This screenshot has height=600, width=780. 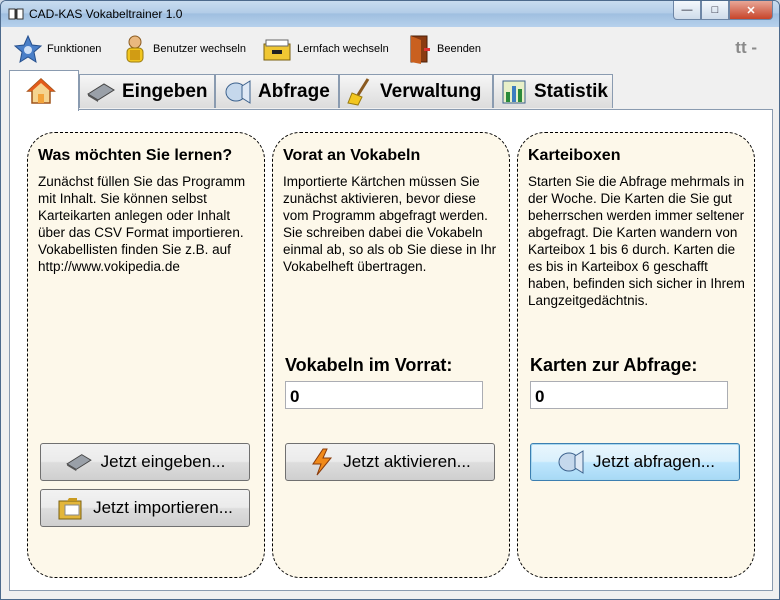 I want to click on star-functions-icon, so click(x=28, y=49).